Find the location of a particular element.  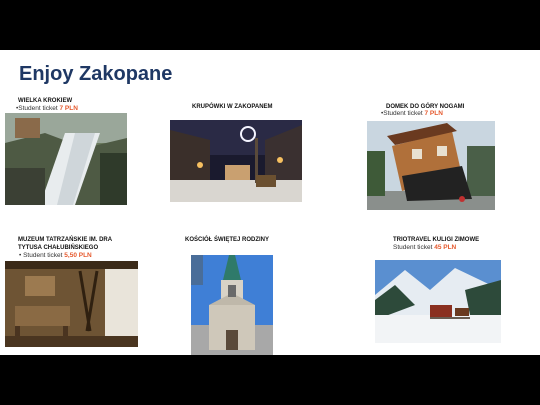

item-name-muzeum-line1: MUZEUM TATRZAŃSKIE IM. DRA is located at coordinates (65, 240).